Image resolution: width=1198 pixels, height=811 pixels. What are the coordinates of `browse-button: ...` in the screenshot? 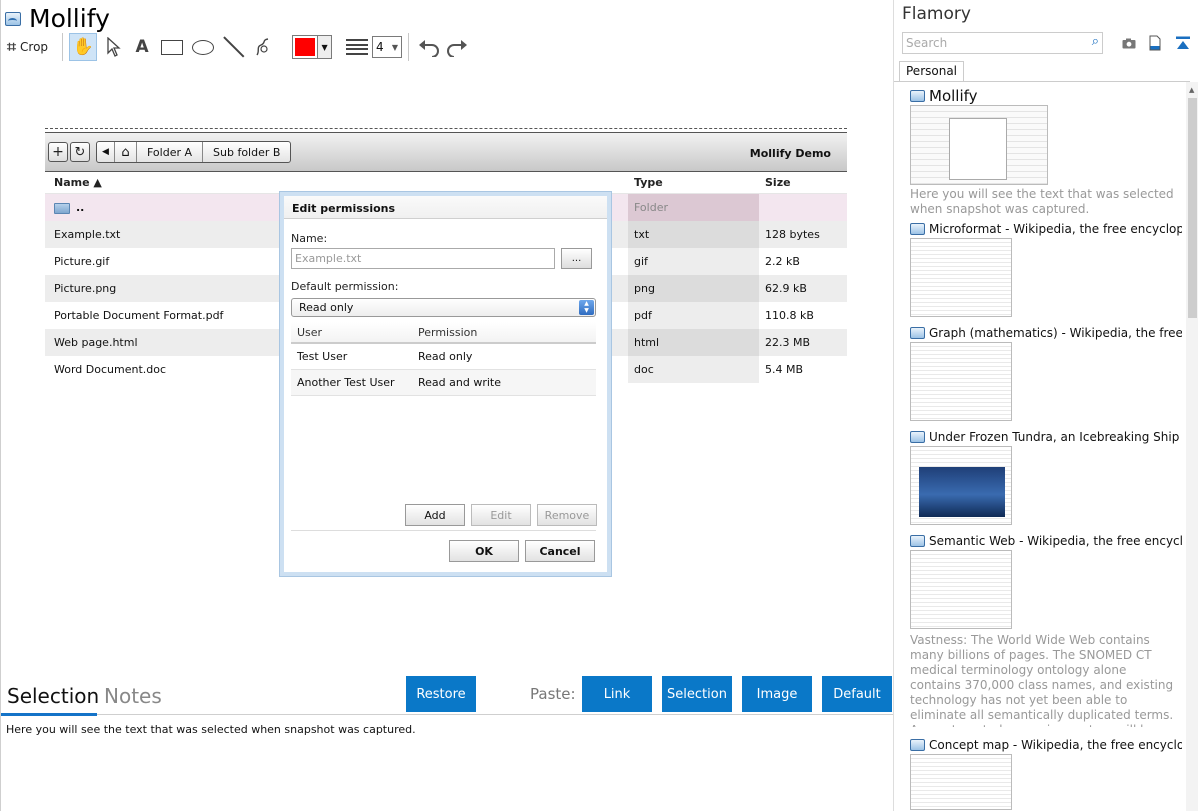 It's located at (576, 258).